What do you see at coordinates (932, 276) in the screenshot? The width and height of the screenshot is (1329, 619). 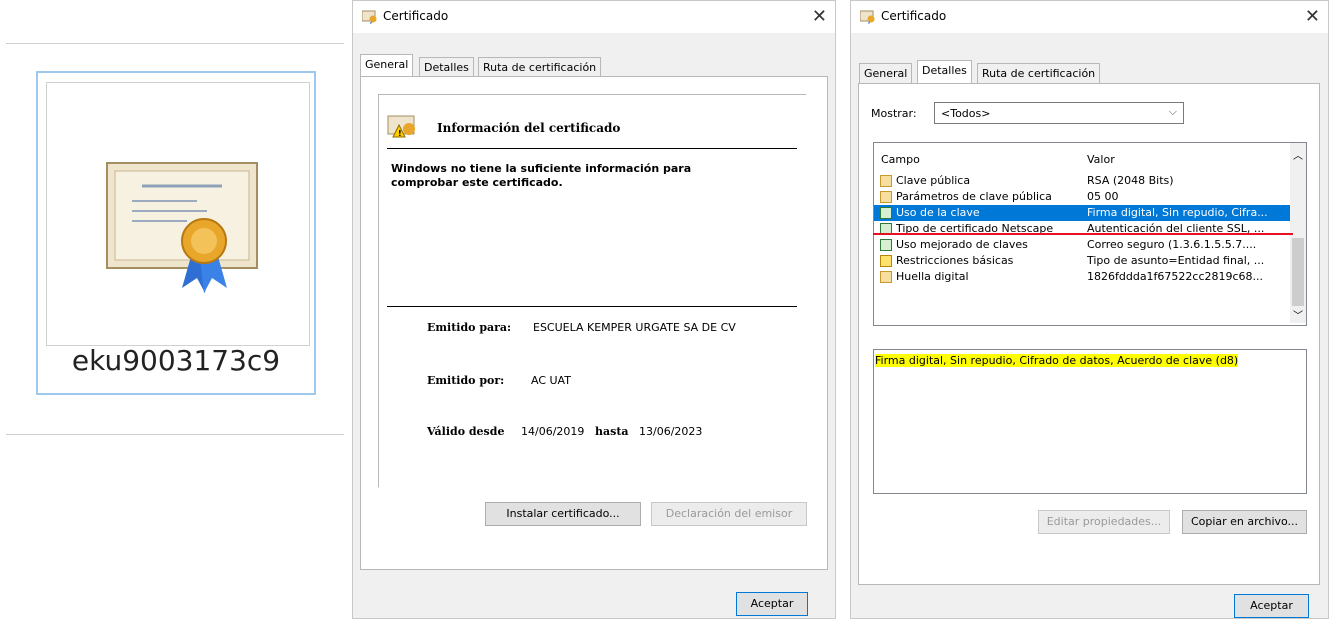 I see `field-name: Huella digital` at bounding box center [932, 276].